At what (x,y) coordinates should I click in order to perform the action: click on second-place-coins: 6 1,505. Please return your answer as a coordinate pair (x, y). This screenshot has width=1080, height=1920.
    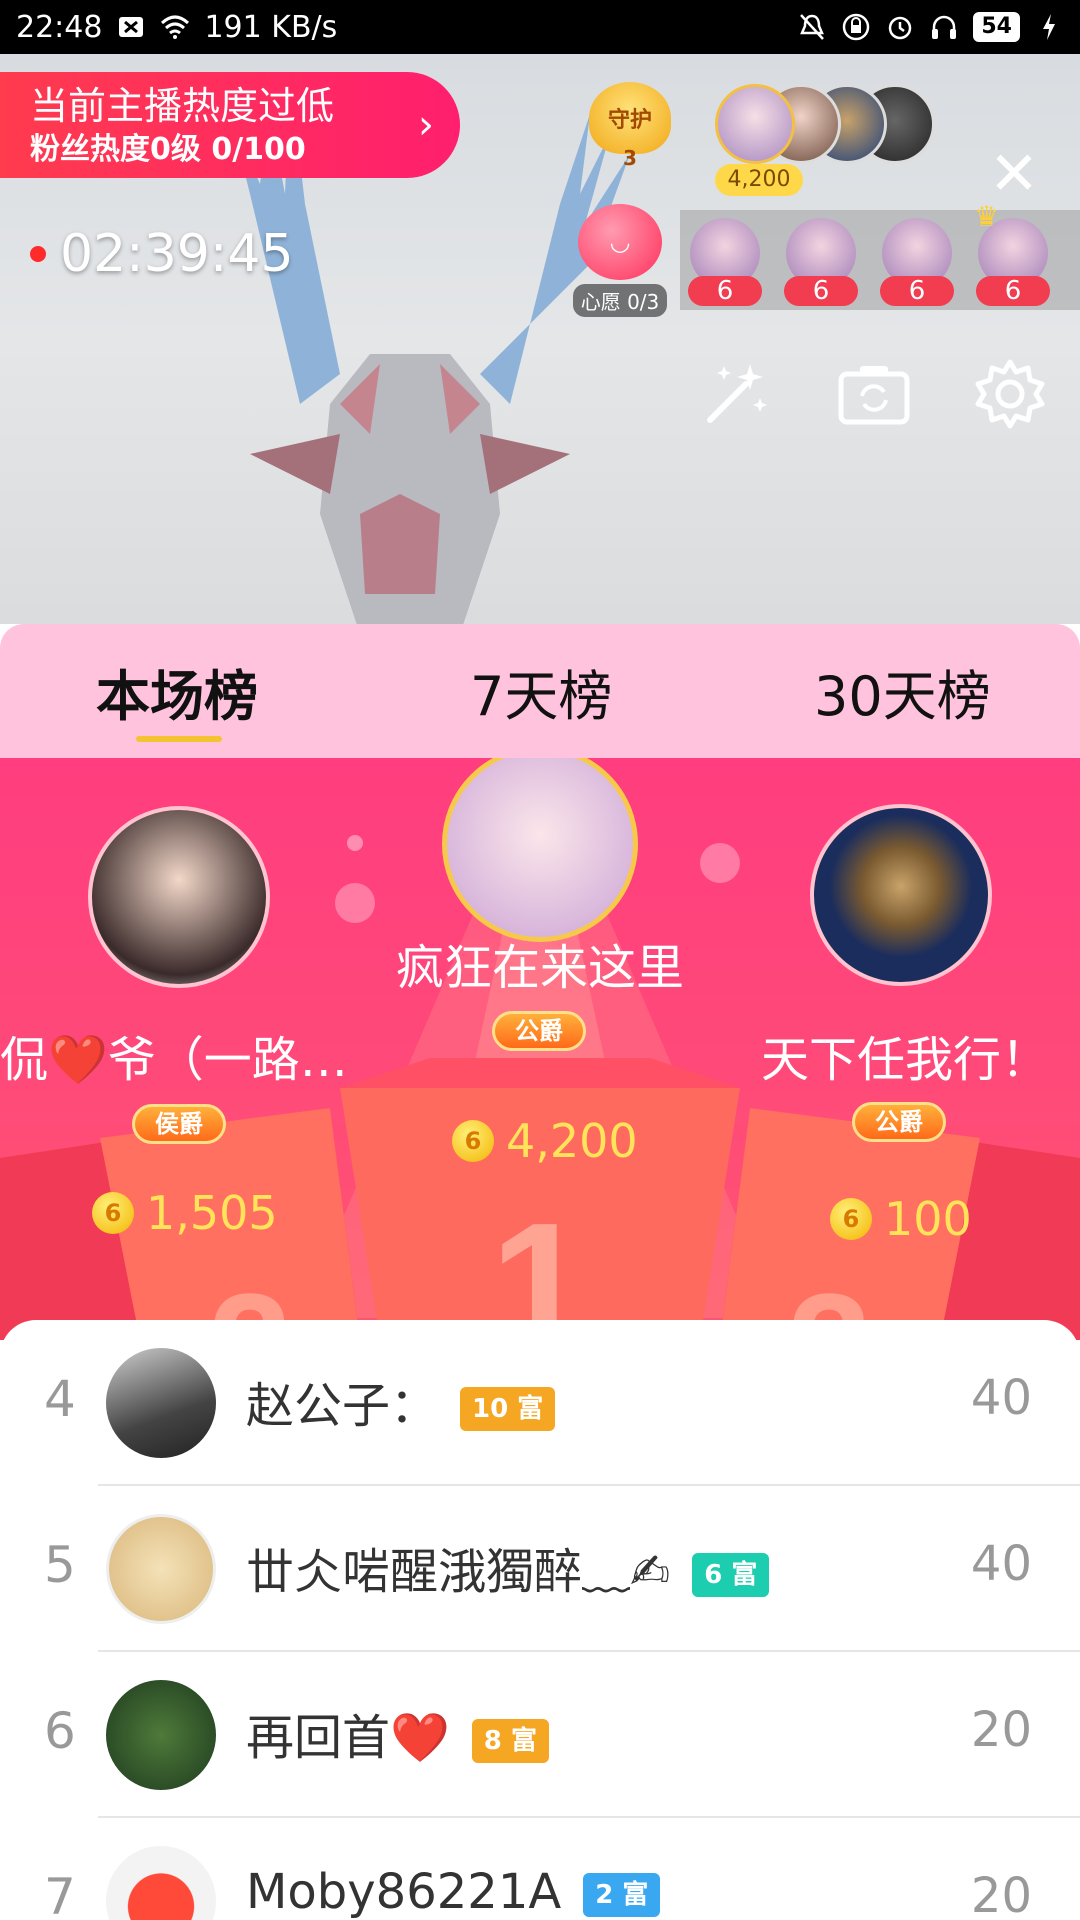
    Looking at the image, I should click on (185, 1213).